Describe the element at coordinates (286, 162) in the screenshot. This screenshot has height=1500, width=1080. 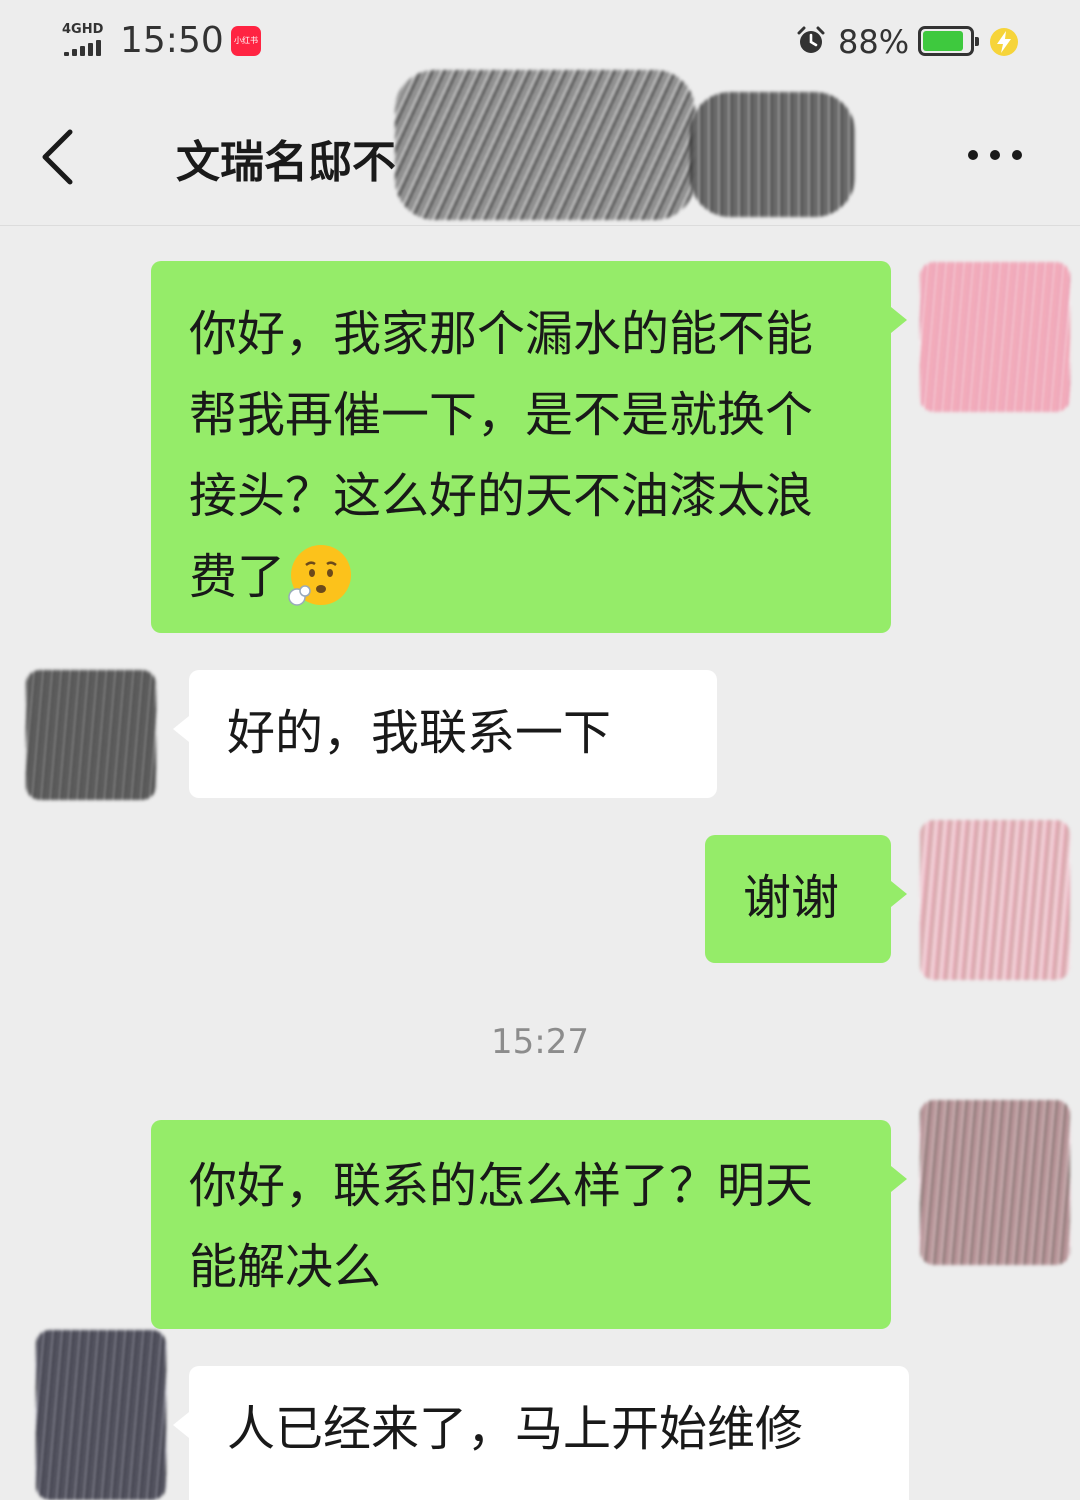
I see `chat-title: 文瑞名邸不` at that location.